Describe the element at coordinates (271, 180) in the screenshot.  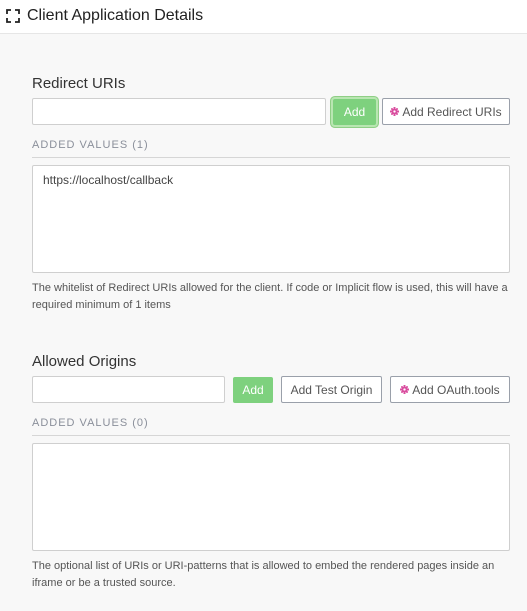
I see `redirect-value-item: https://localhost/callback` at that location.